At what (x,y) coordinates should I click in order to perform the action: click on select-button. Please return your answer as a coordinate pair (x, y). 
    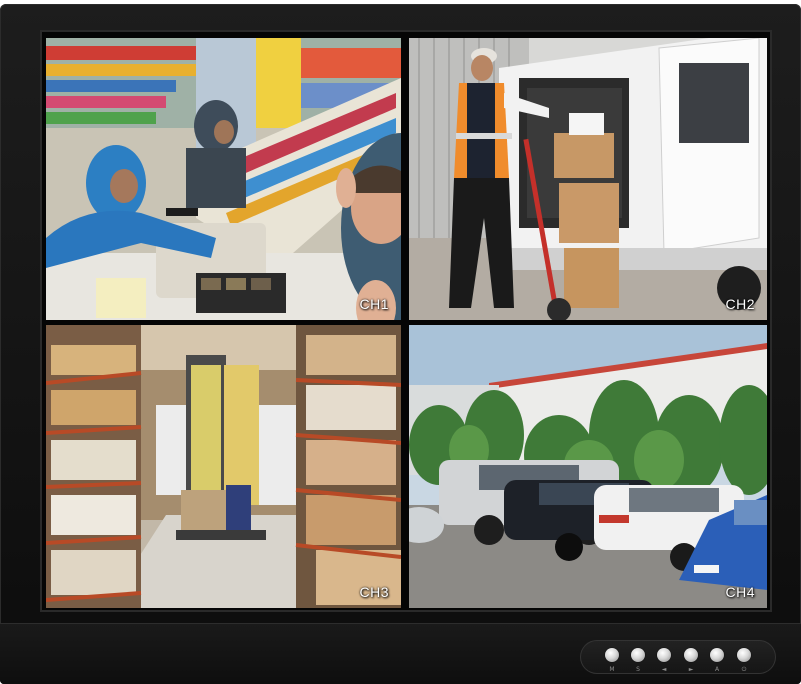
    Looking at the image, I should click on (638, 655).